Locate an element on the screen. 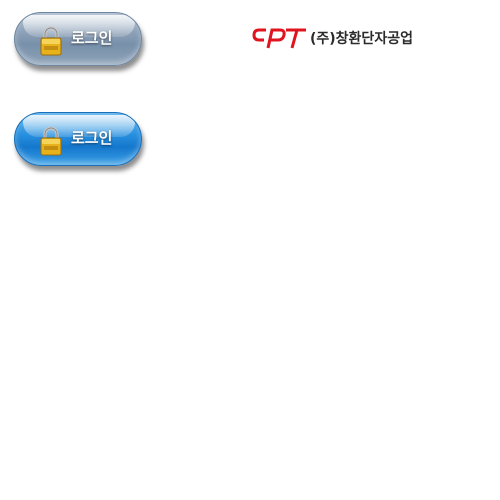  login-button-default: 로그인 is located at coordinates (78, 39).